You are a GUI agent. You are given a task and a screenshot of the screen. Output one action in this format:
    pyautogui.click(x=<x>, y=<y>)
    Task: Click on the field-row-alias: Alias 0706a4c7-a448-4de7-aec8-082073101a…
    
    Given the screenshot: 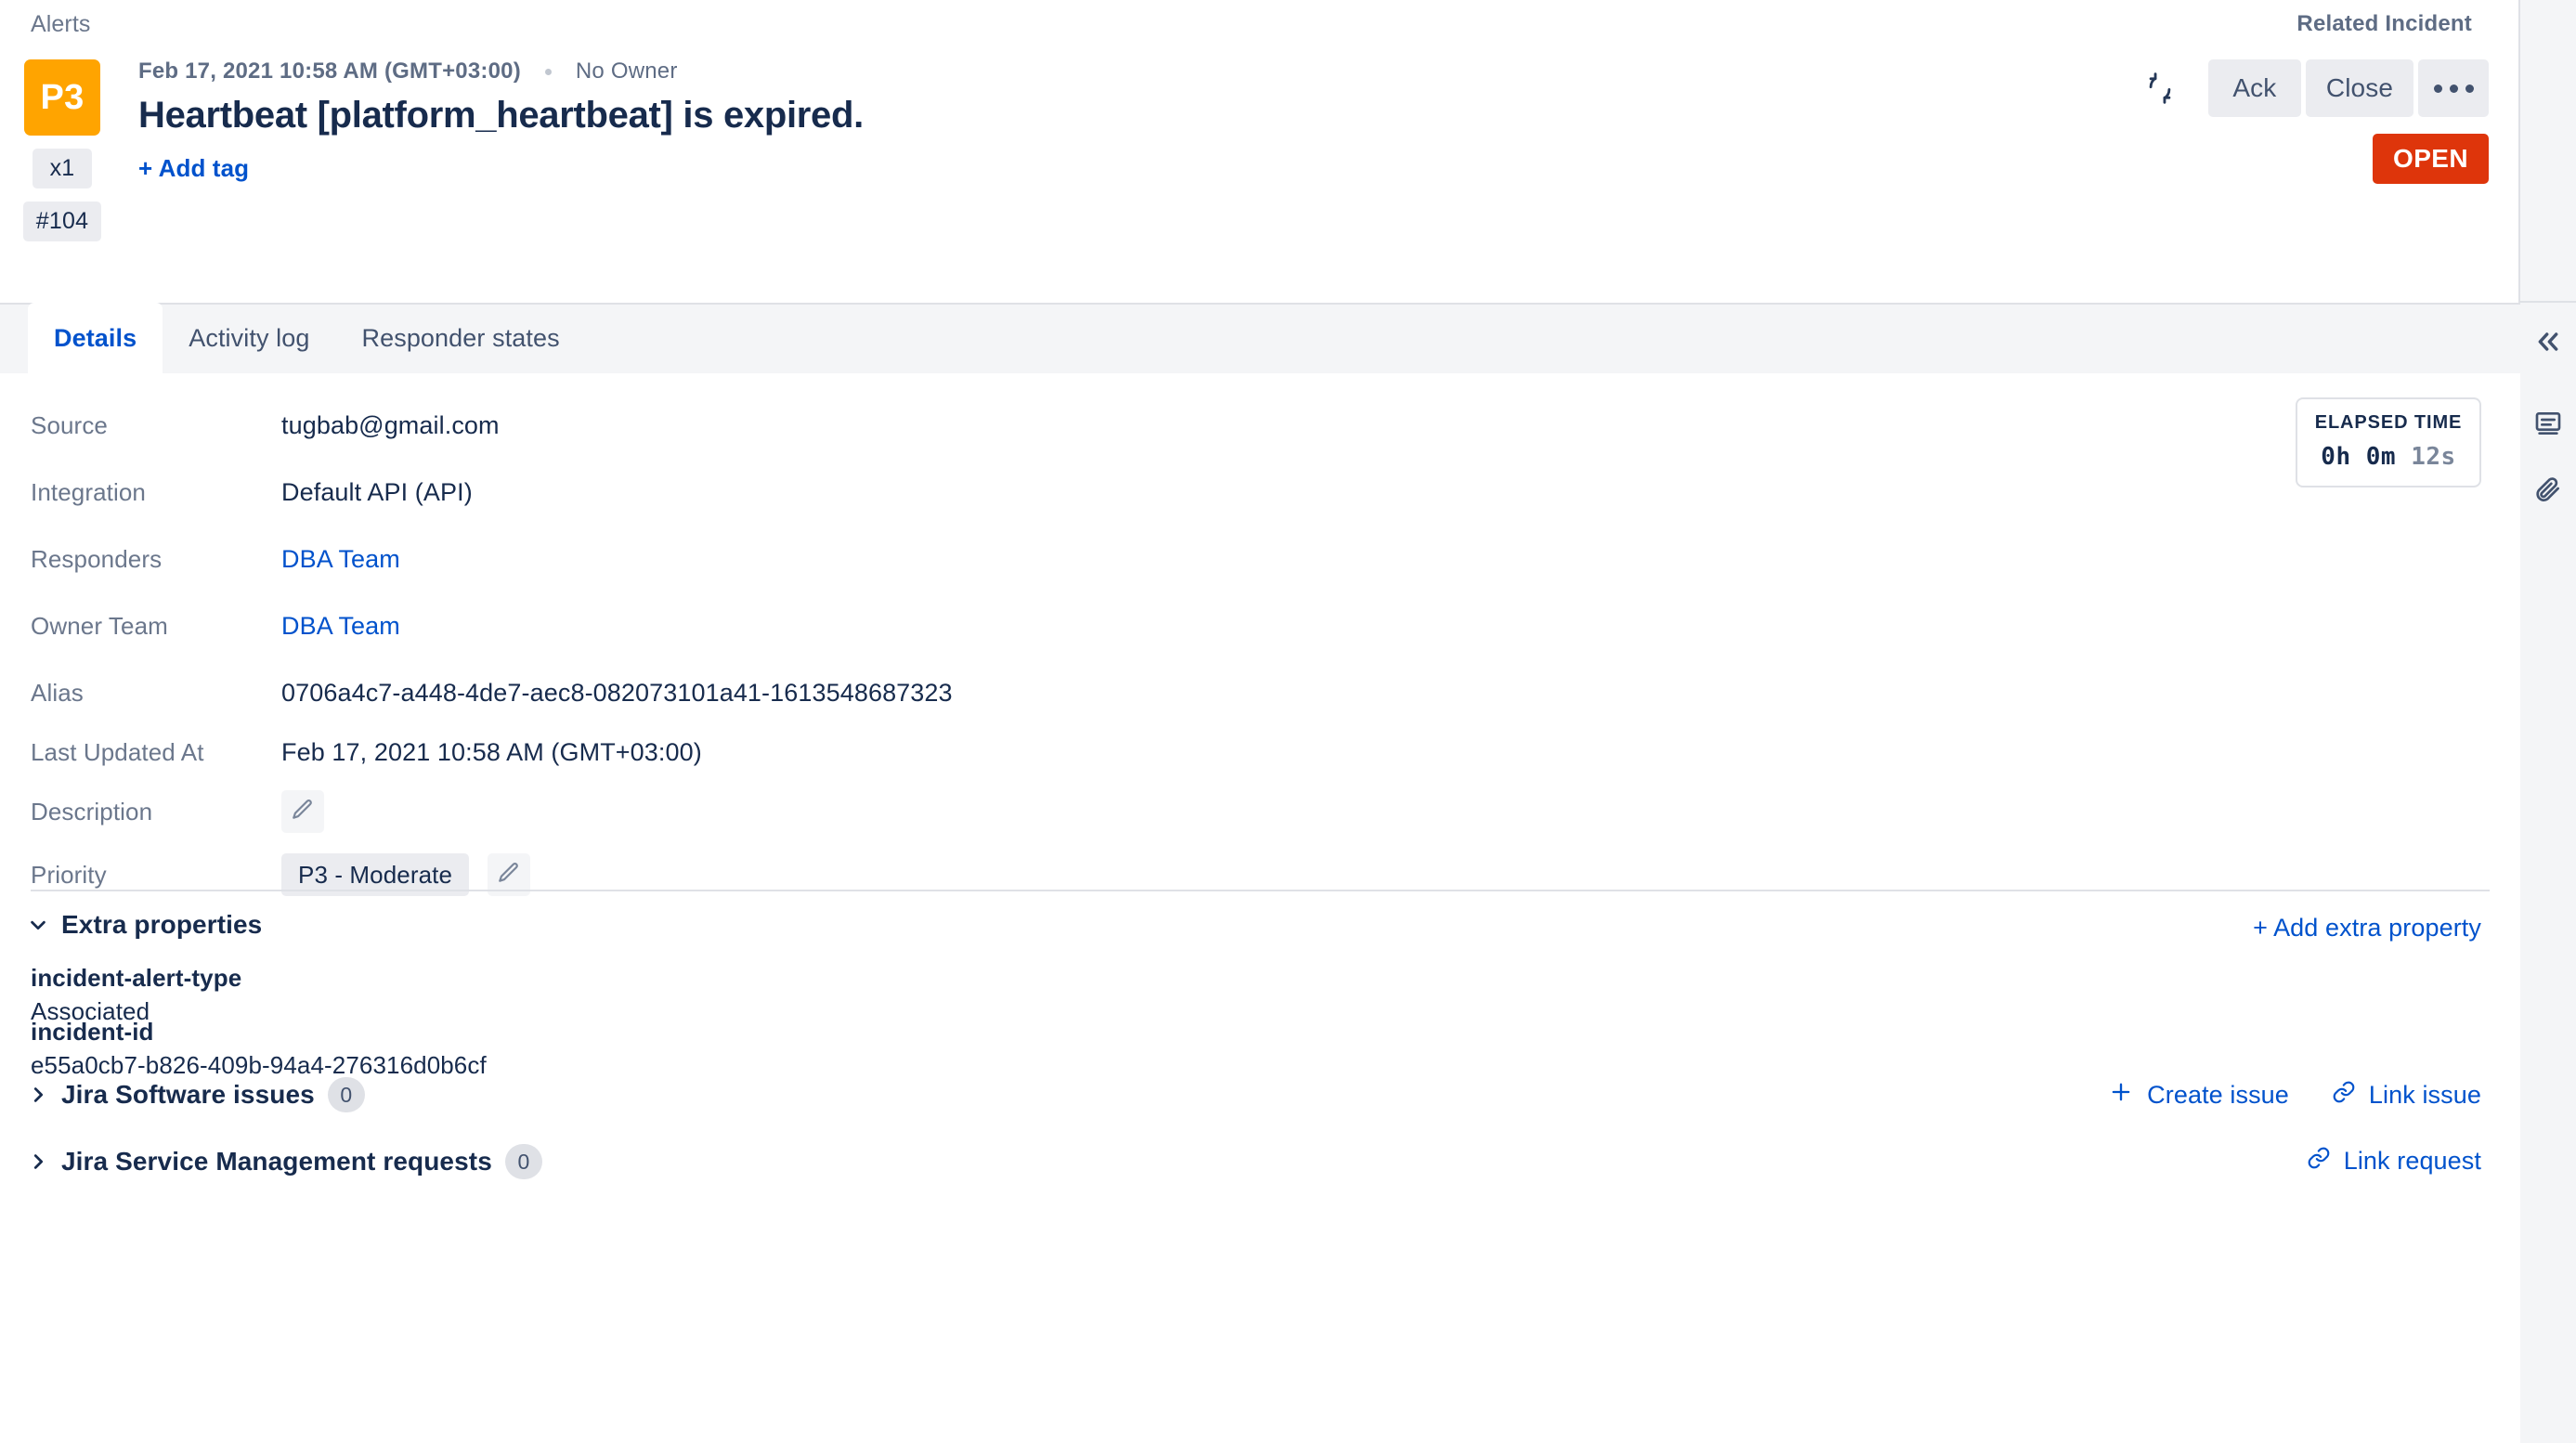 What is the action you would take?
    pyautogui.click(x=1238, y=692)
    